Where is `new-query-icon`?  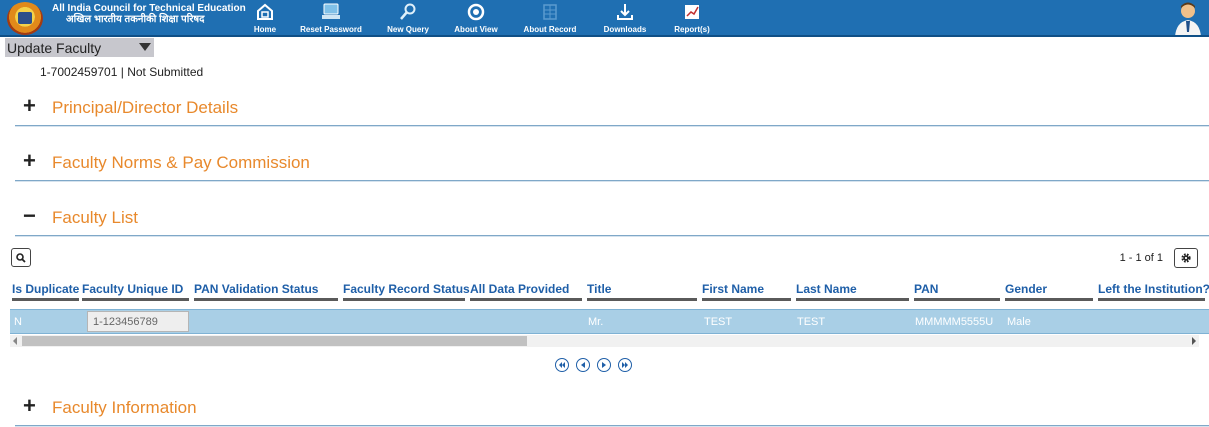 new-query-icon is located at coordinates (408, 12).